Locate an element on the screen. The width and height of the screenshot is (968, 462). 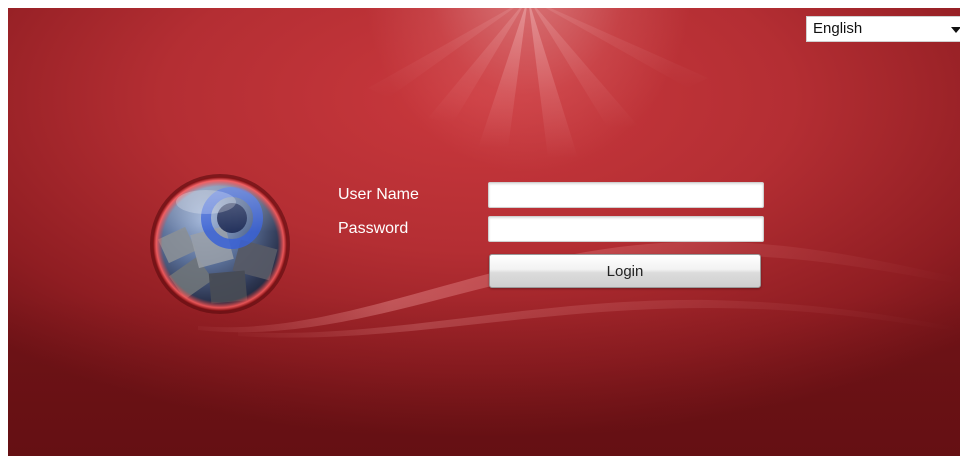
username-label: User Name is located at coordinates (378, 194).